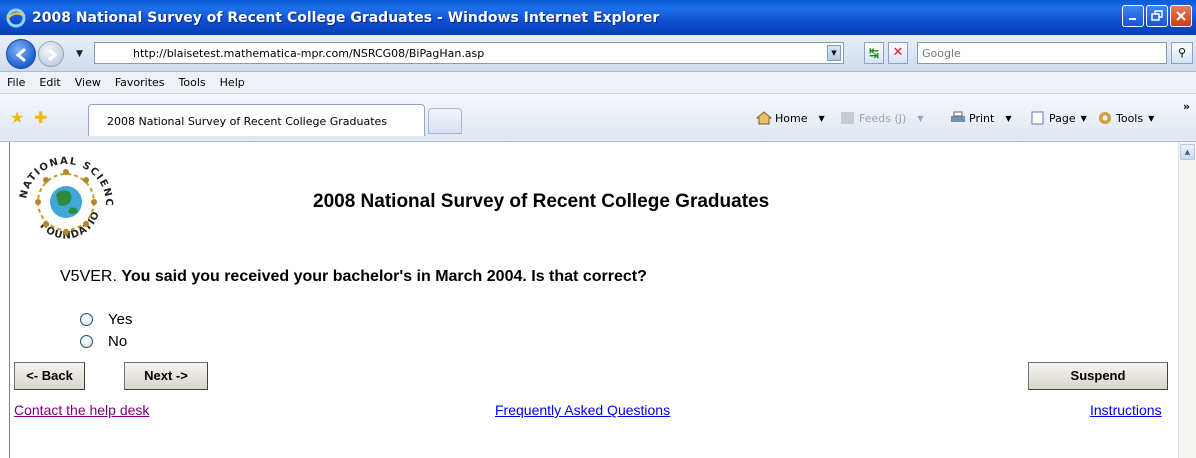  What do you see at coordinates (1037, 118) in the screenshot?
I see `page-icon` at bounding box center [1037, 118].